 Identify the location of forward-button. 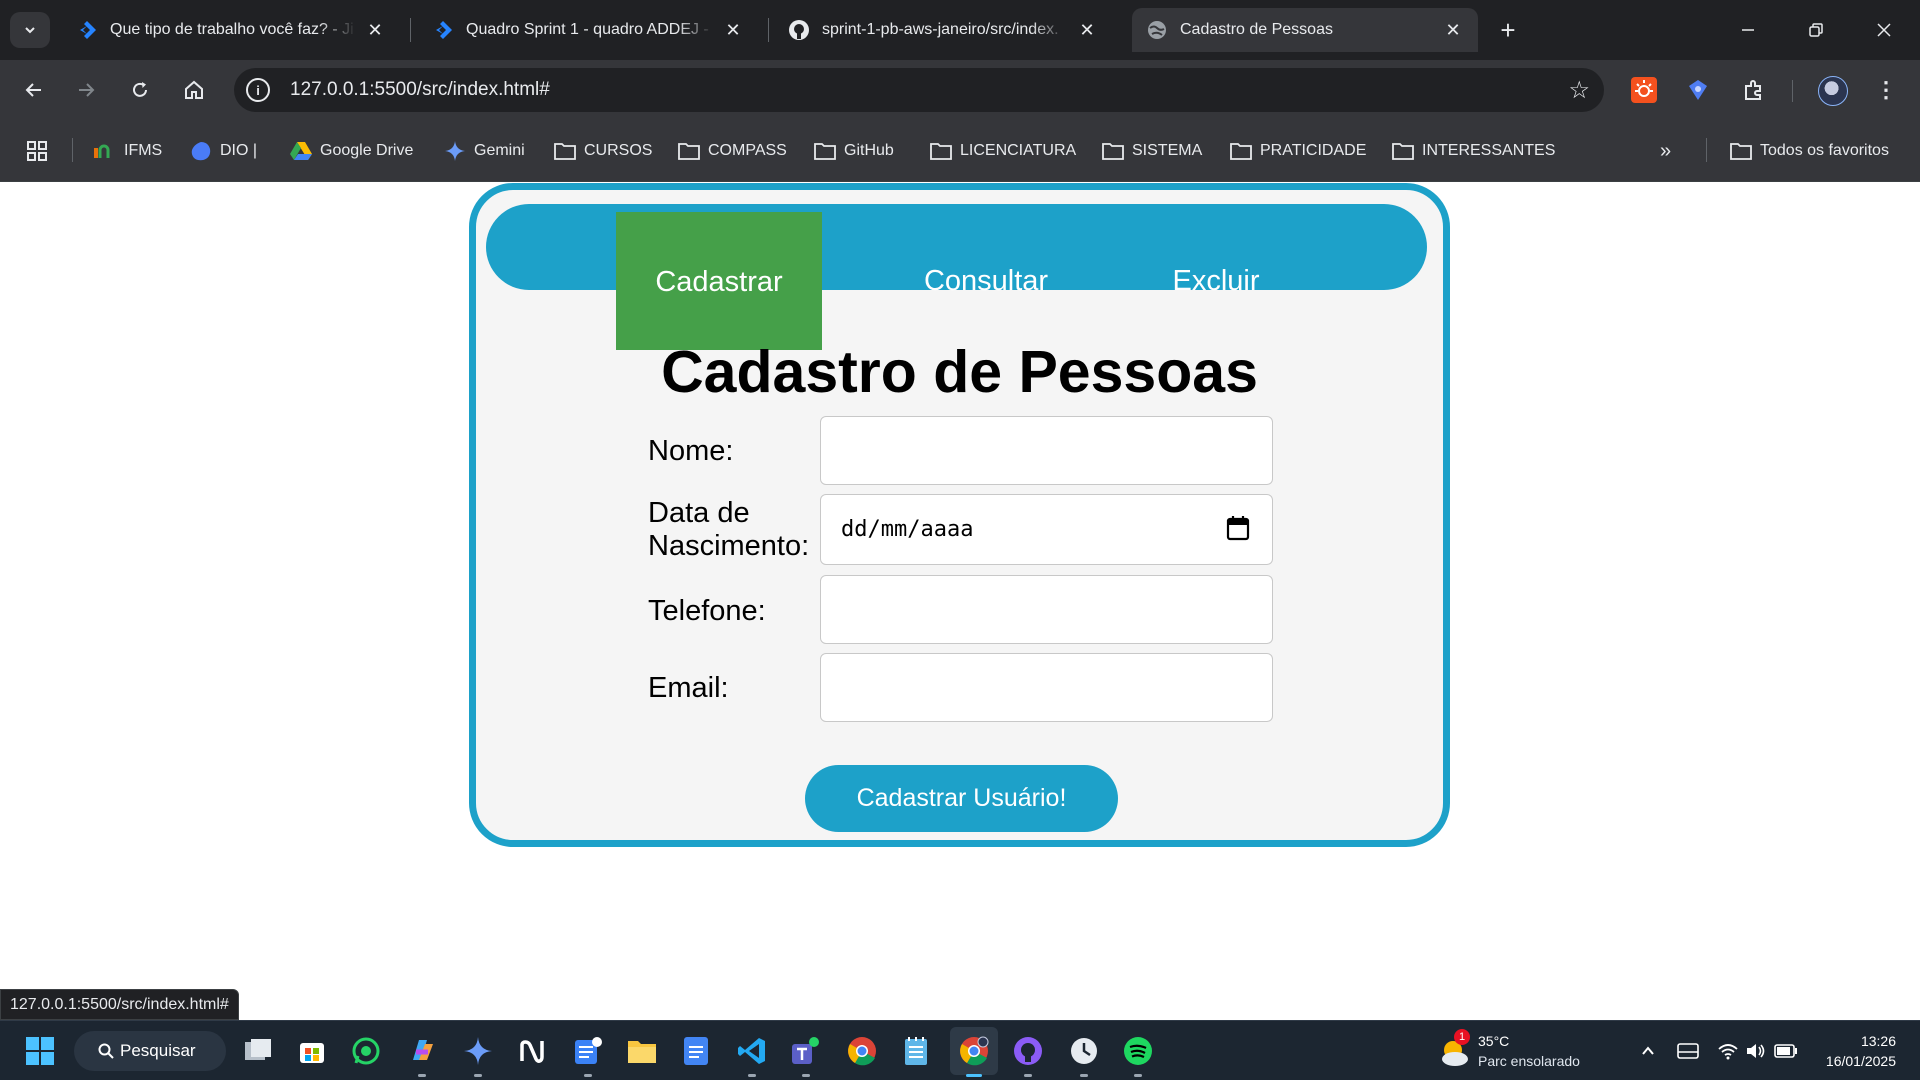
(86, 90).